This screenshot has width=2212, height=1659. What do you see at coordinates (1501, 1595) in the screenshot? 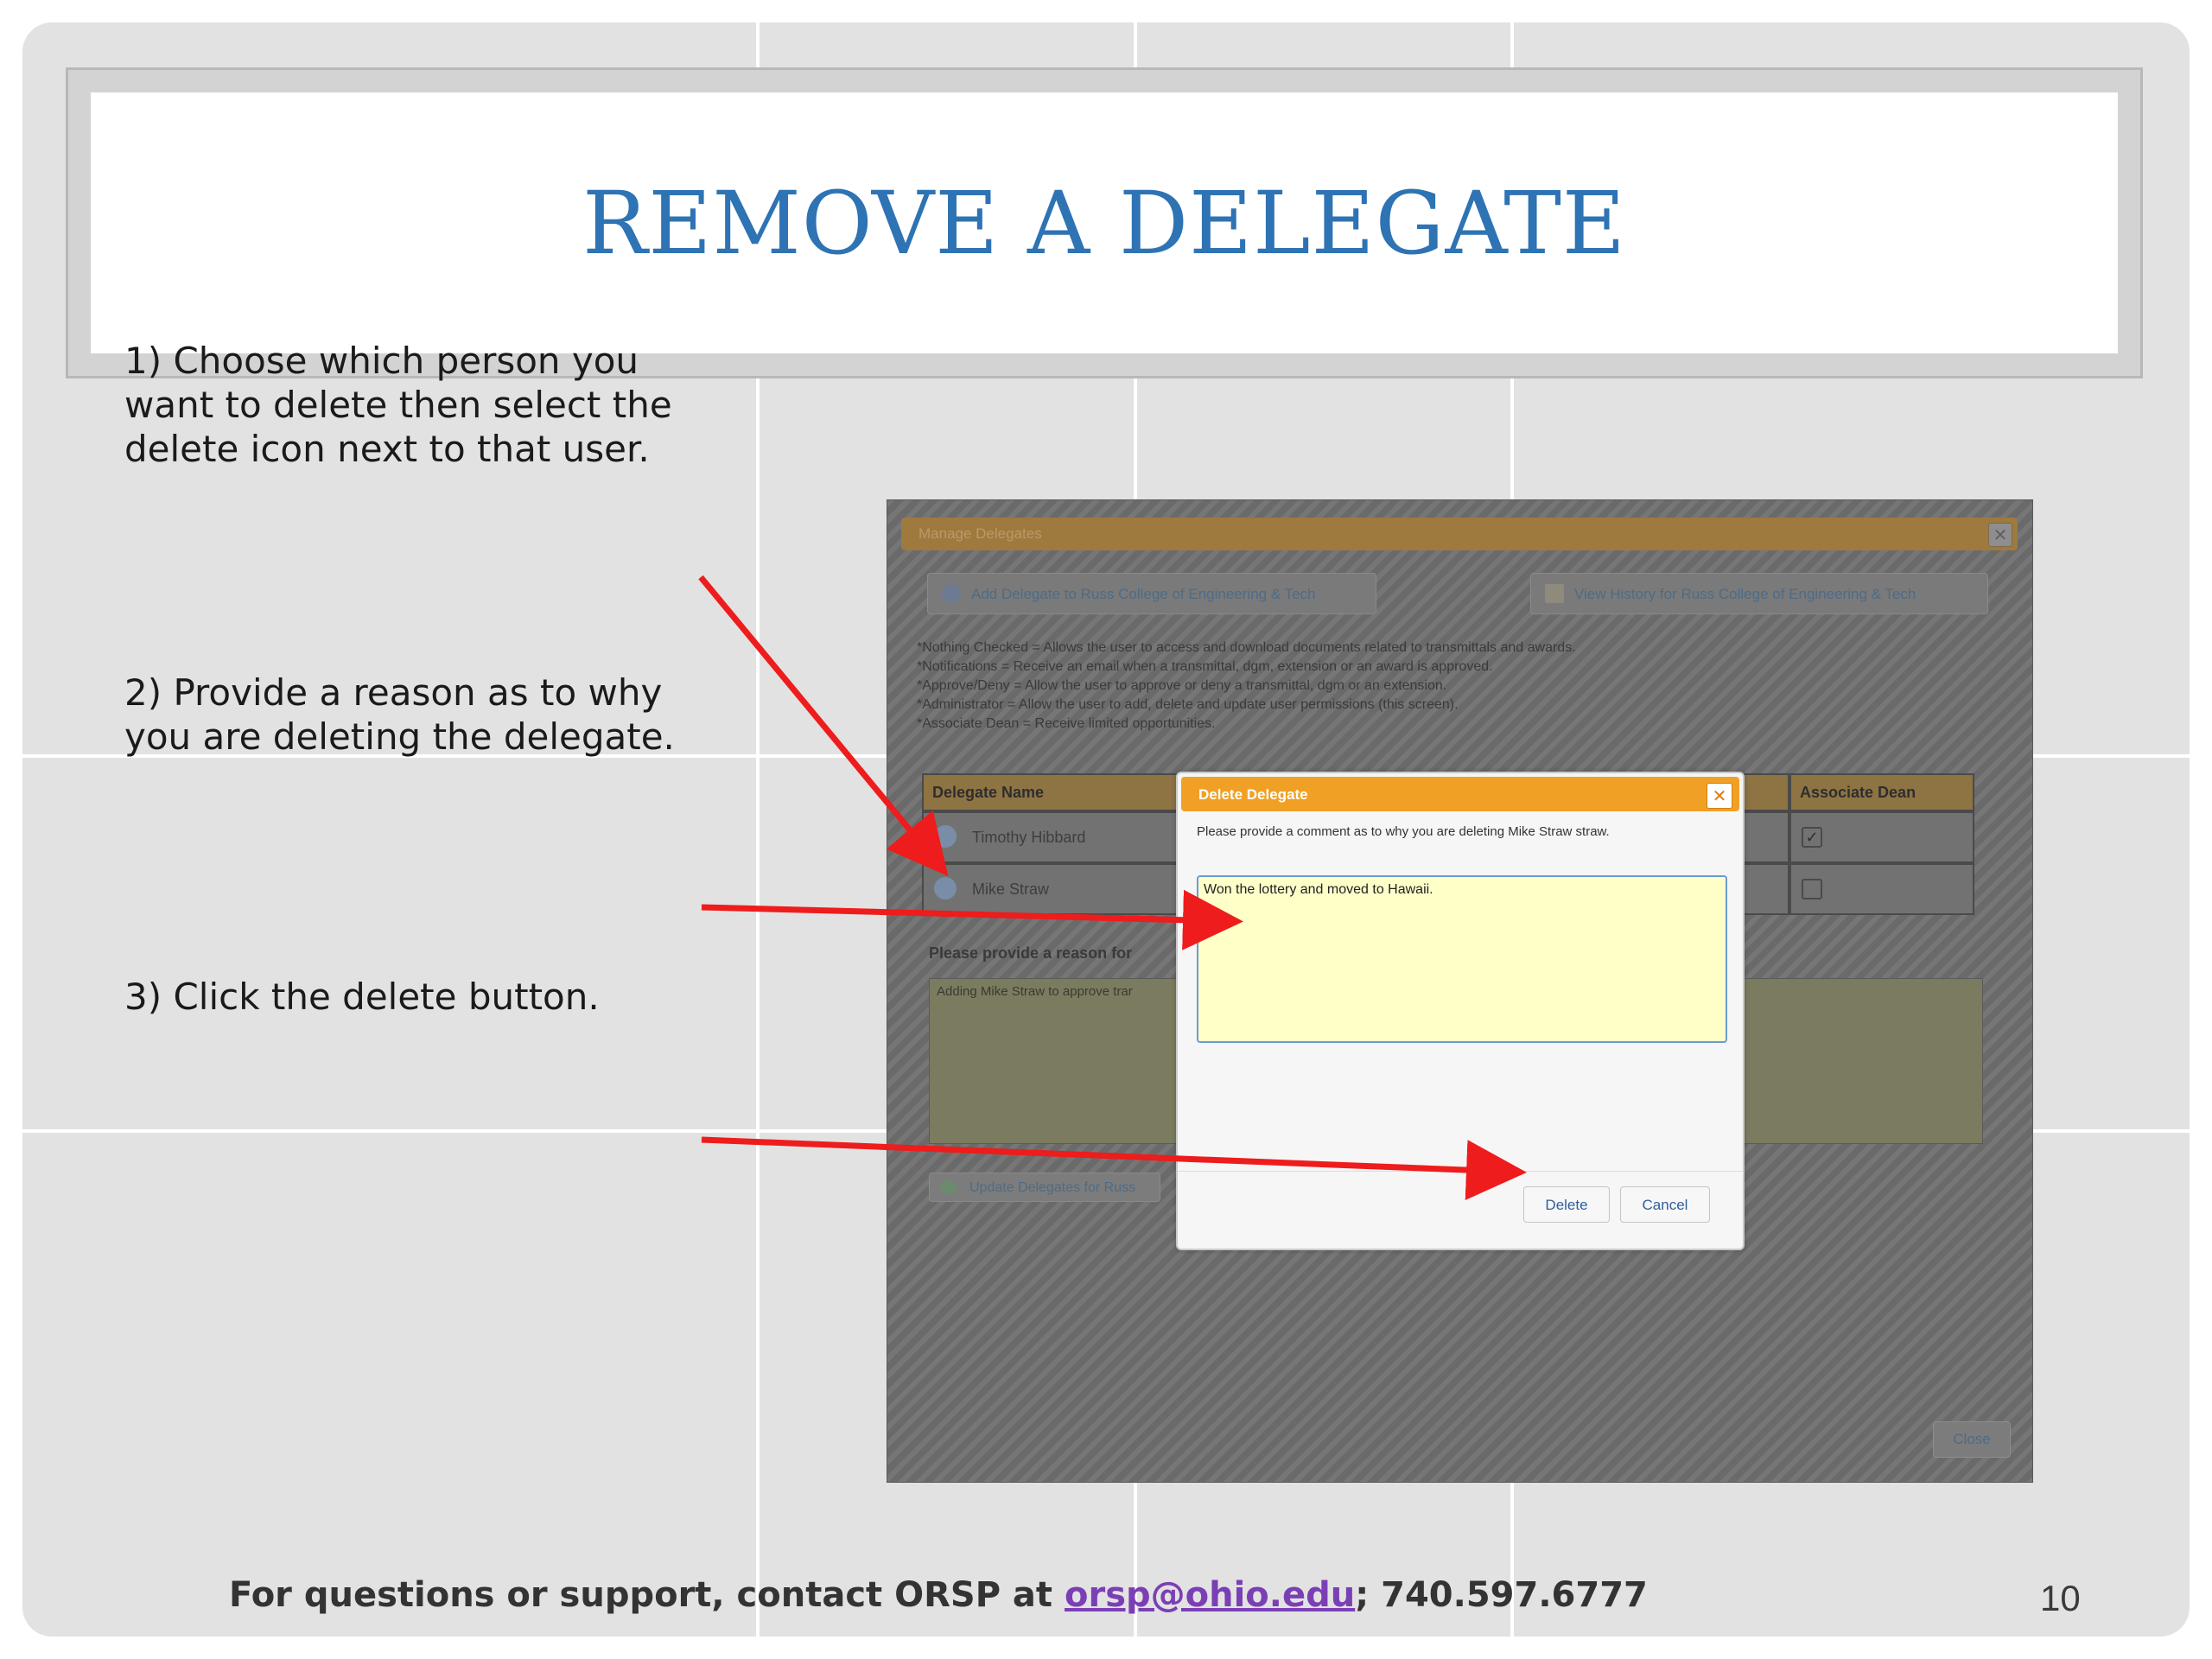
I see `footer-suffix: ; 740.597.6777` at bounding box center [1501, 1595].